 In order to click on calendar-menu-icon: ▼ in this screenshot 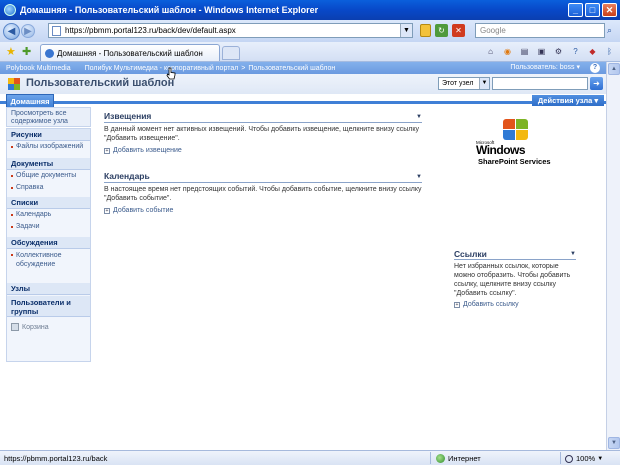, I will do `click(419, 177)`.